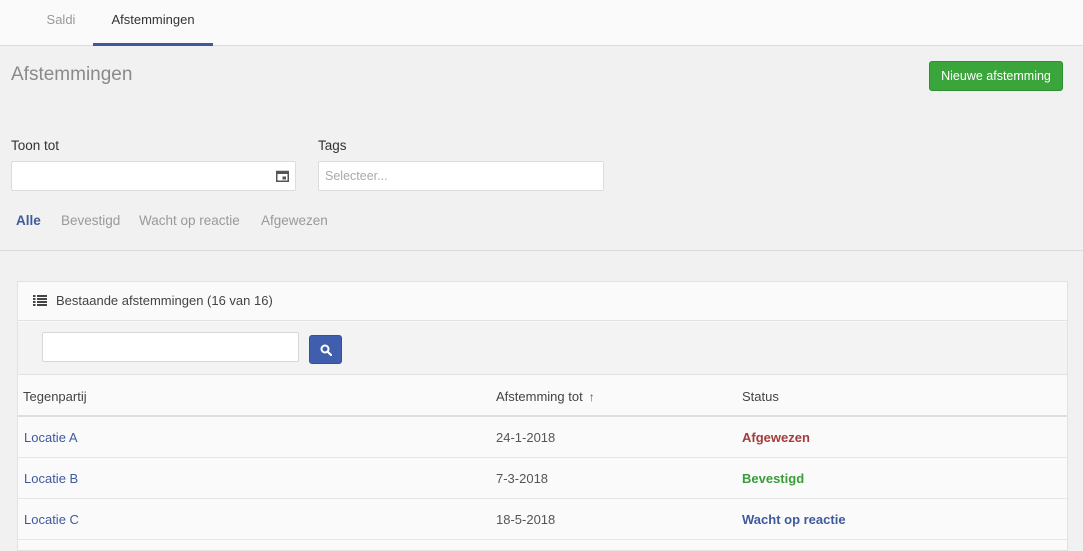 This screenshot has width=1083, height=551. I want to click on search-icon, so click(326, 350).